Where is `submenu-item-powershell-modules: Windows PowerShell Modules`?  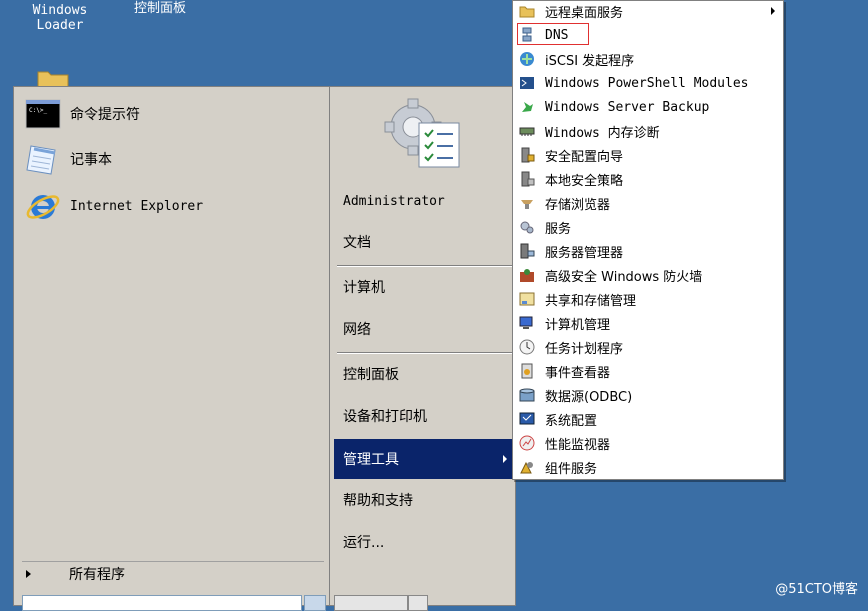
submenu-item-powershell-modules: Windows PowerShell Modules is located at coordinates (648, 83).